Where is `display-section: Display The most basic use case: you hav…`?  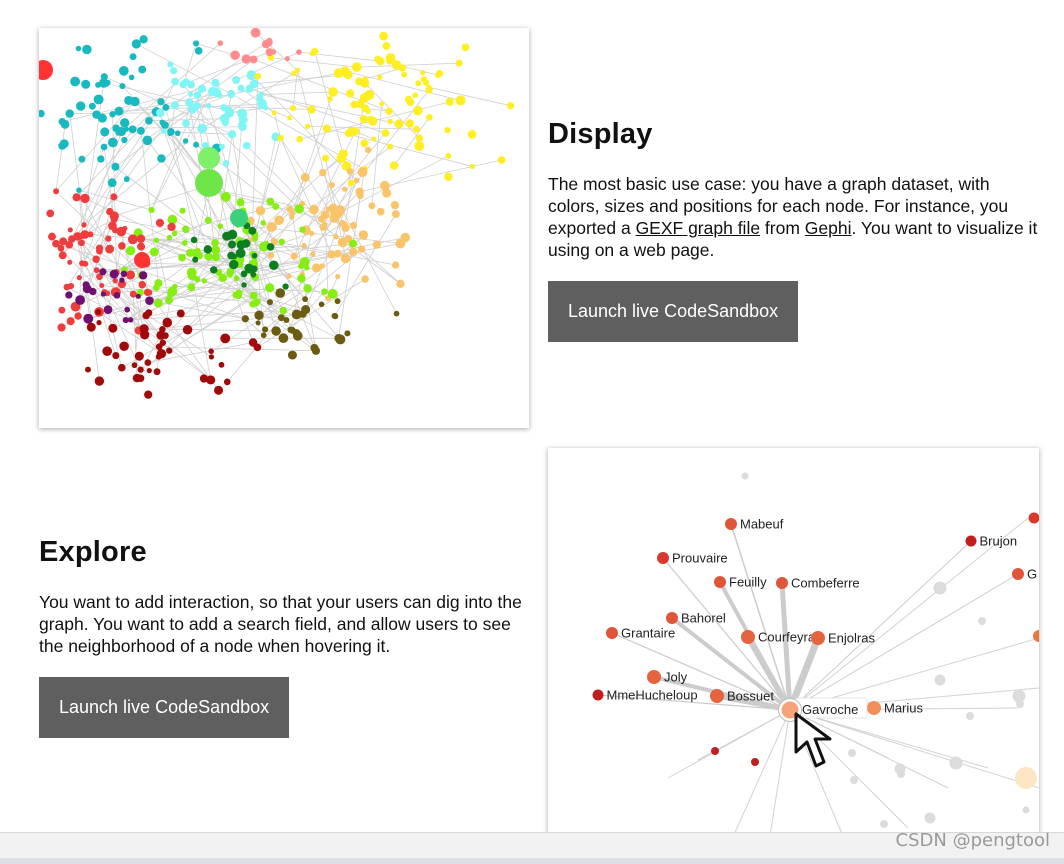 display-section: Display The most basic use case: you hav… is located at coordinates (793, 230).